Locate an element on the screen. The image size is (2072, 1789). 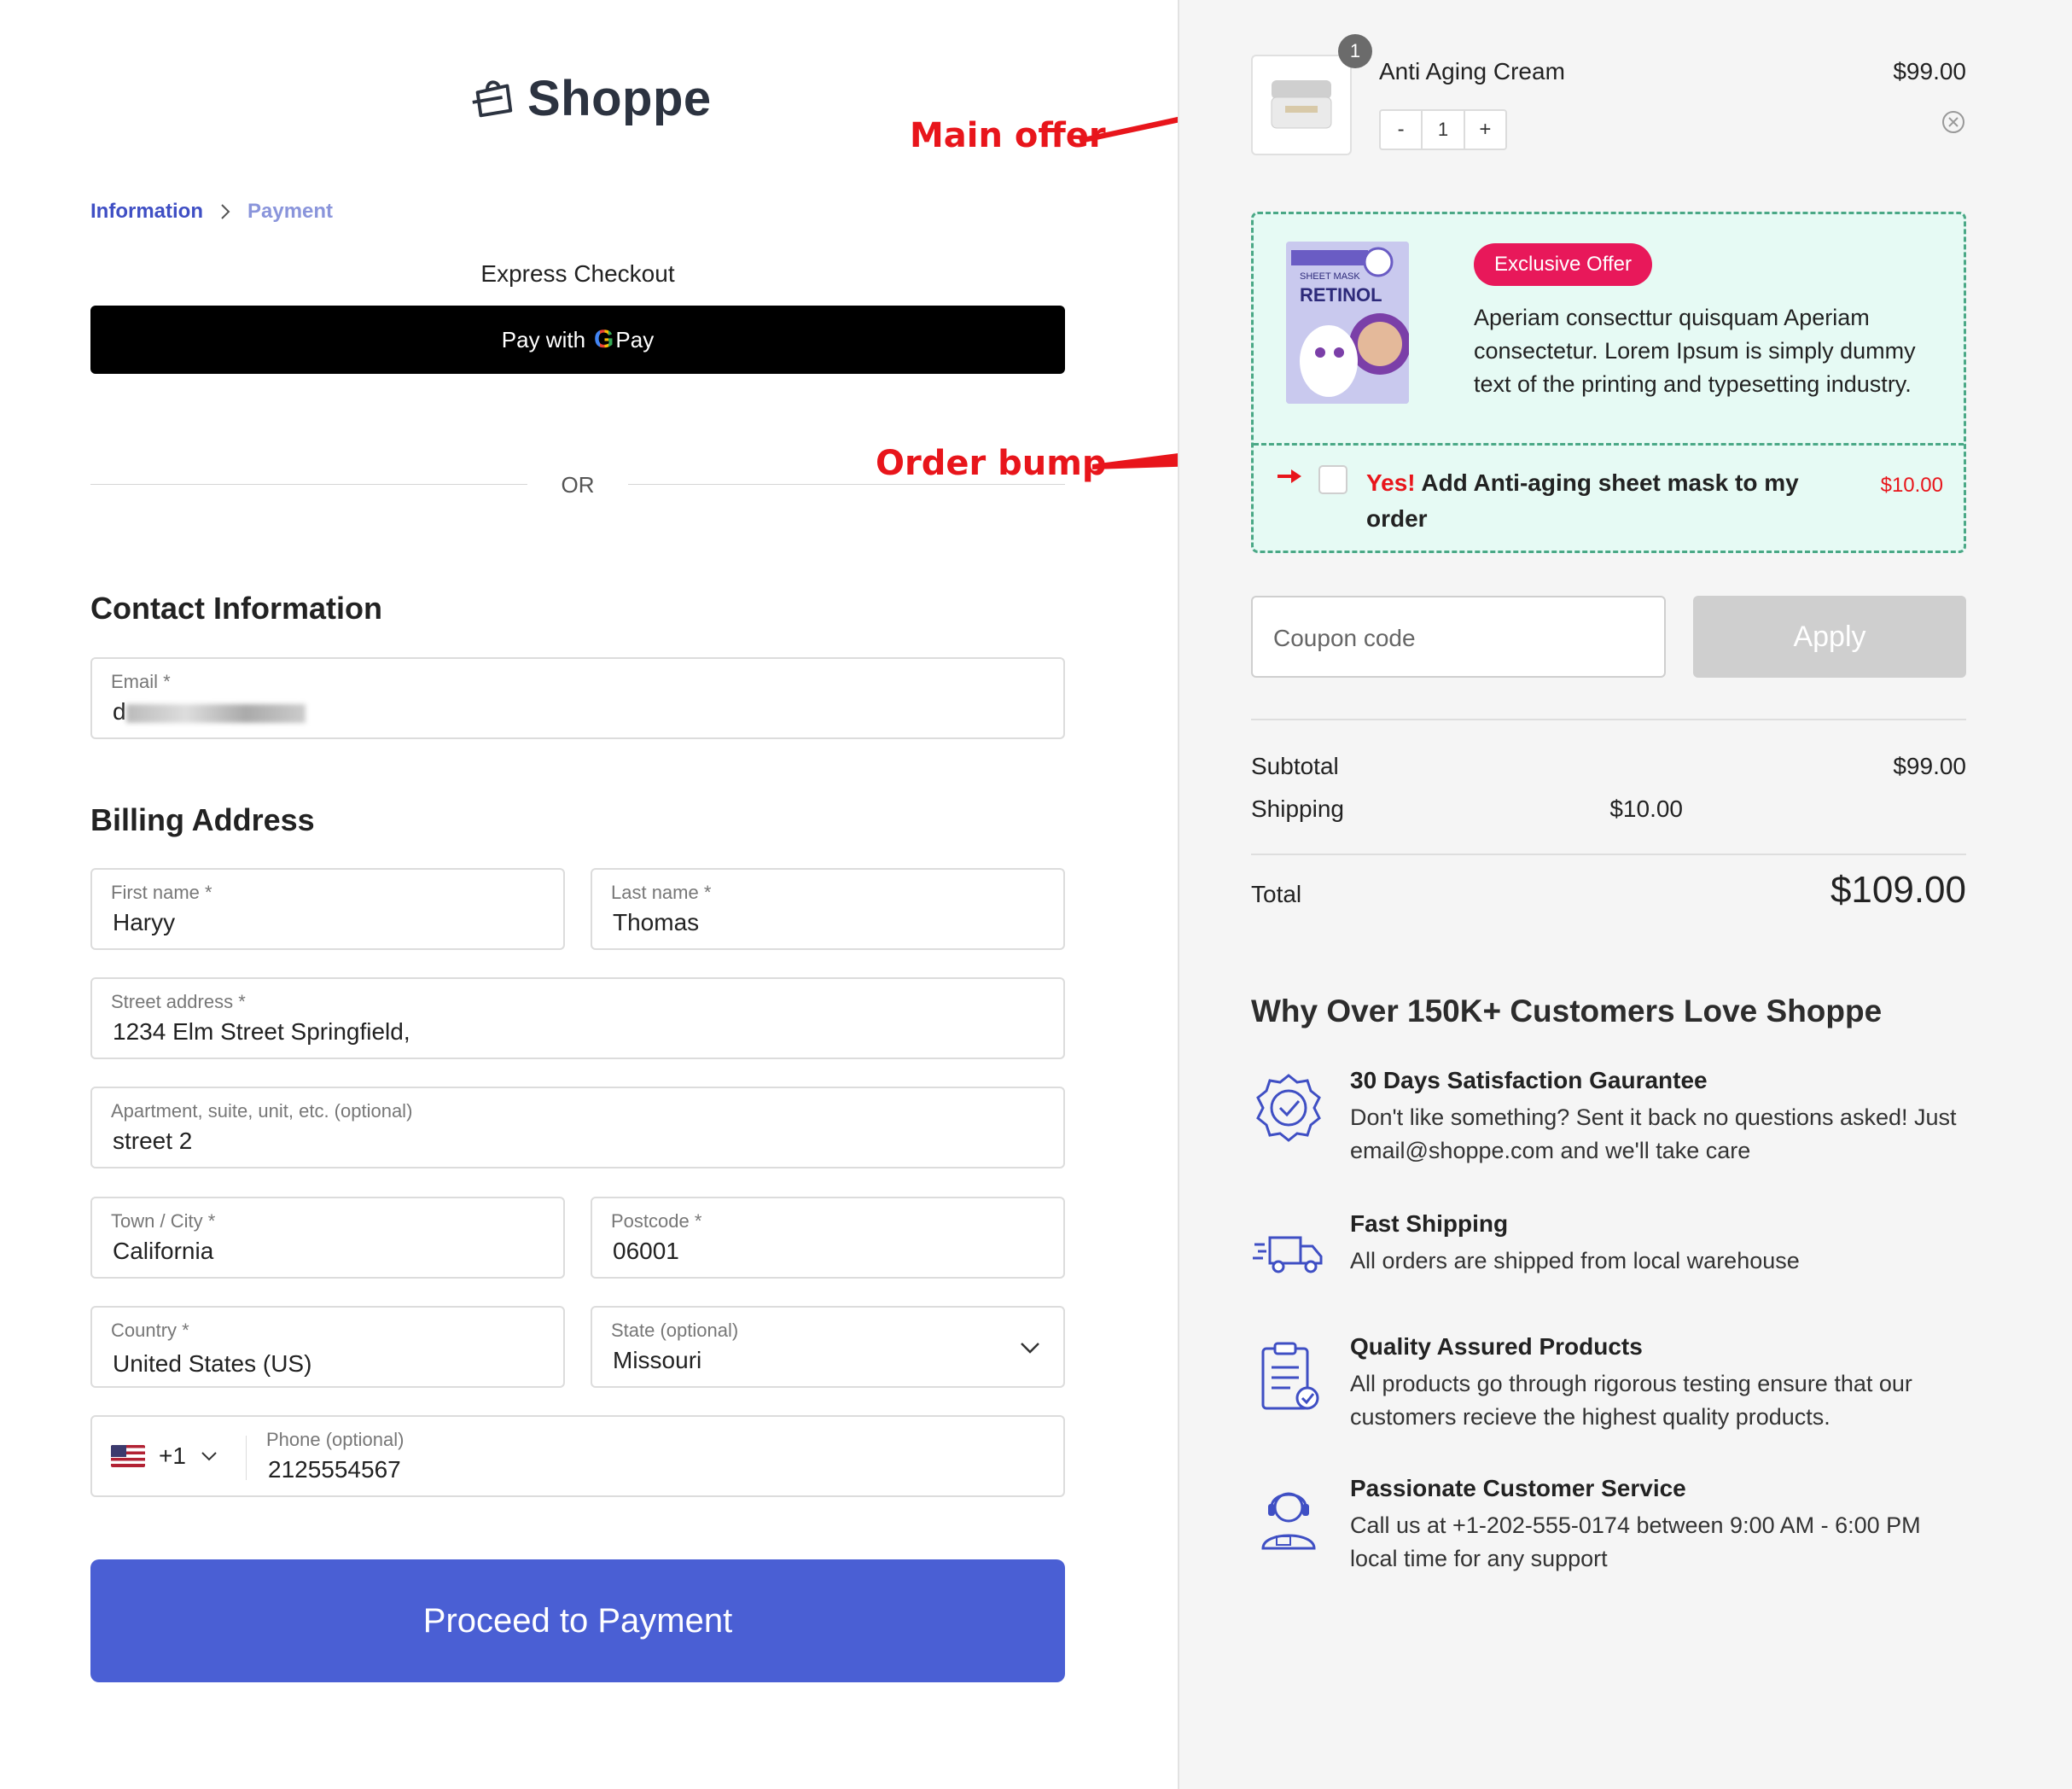
cream-jar-image is located at coordinates (1301, 104).